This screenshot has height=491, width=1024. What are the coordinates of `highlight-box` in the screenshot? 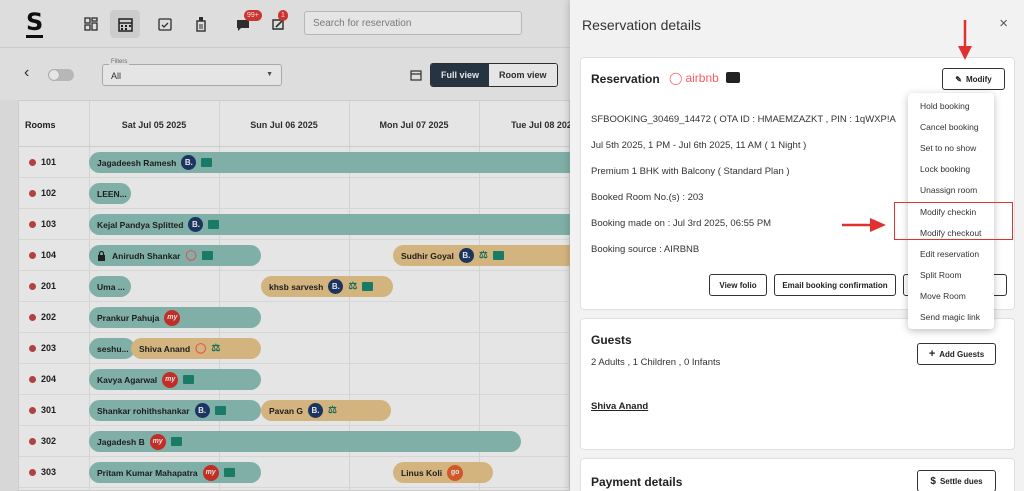 It's located at (953, 221).